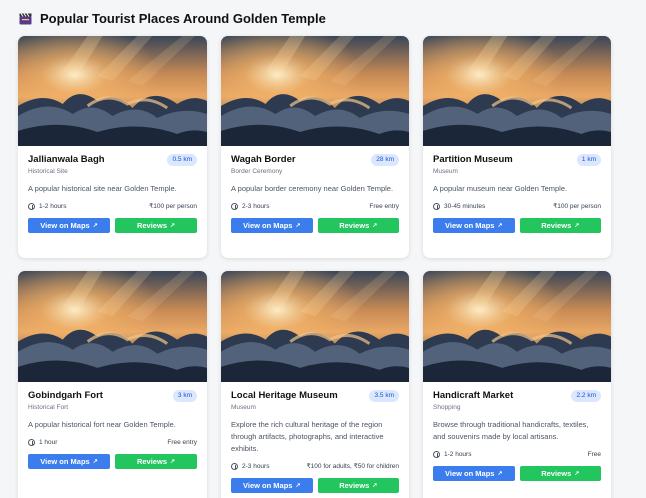 The width and height of the screenshot is (646, 498). What do you see at coordinates (66, 159) in the screenshot?
I see `place-title: Jallianwala Bagh` at bounding box center [66, 159].